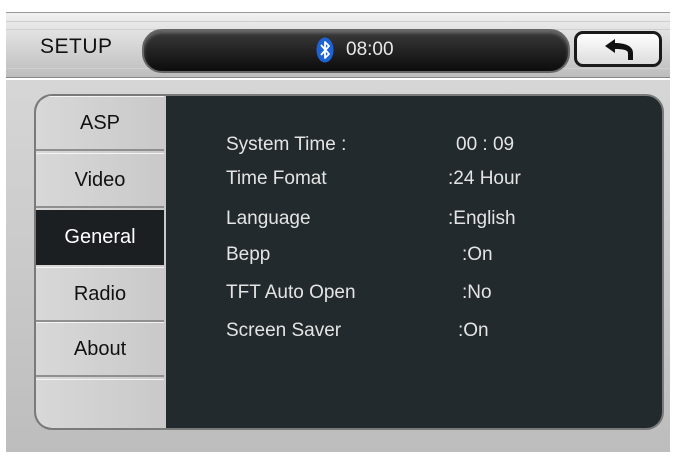 The height and width of the screenshot is (455, 674). Describe the element at coordinates (100, 180) in the screenshot. I see `tab-video: Video` at that location.